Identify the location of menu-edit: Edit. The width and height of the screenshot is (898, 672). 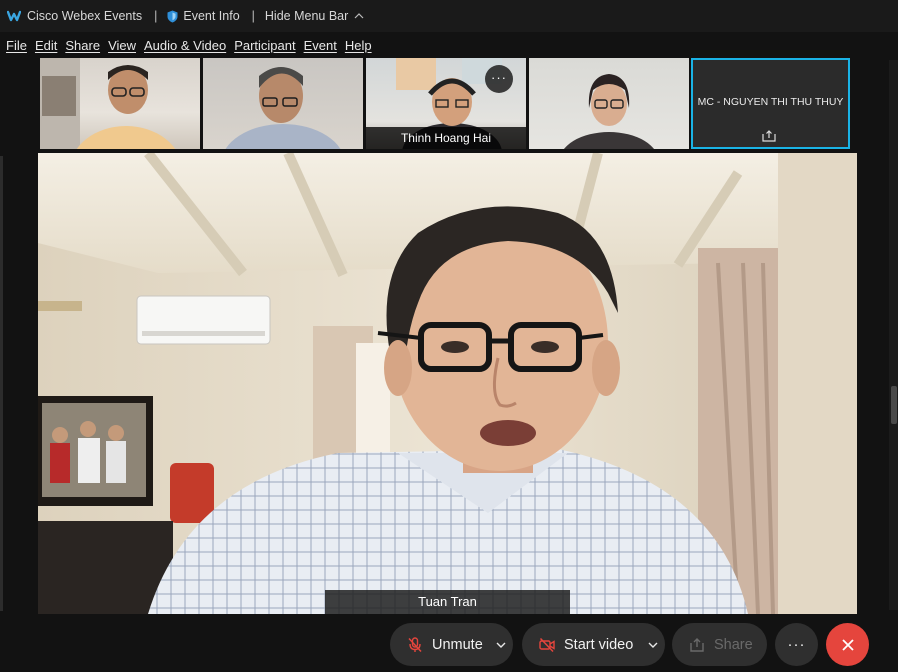
(43, 45).